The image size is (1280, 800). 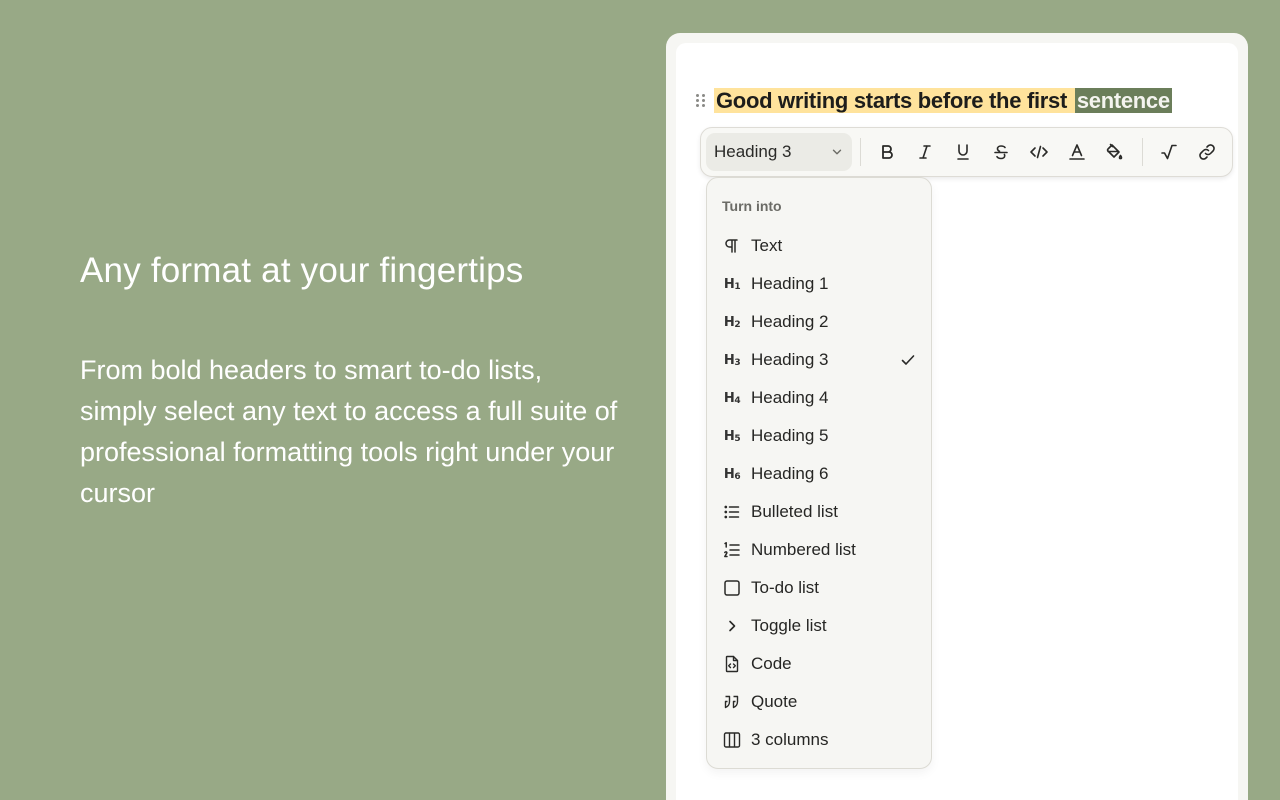 What do you see at coordinates (732, 360) in the screenshot?
I see `h3-icon: H3` at bounding box center [732, 360].